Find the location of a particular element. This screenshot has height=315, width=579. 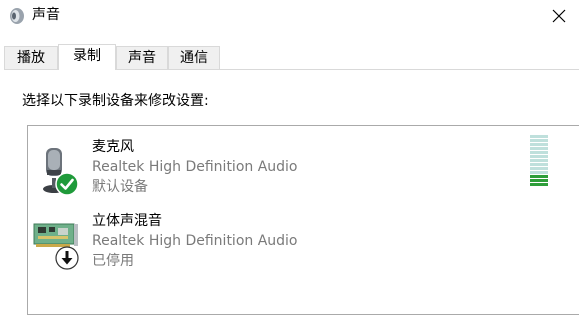

tab-recording: 录制 is located at coordinates (87, 57).